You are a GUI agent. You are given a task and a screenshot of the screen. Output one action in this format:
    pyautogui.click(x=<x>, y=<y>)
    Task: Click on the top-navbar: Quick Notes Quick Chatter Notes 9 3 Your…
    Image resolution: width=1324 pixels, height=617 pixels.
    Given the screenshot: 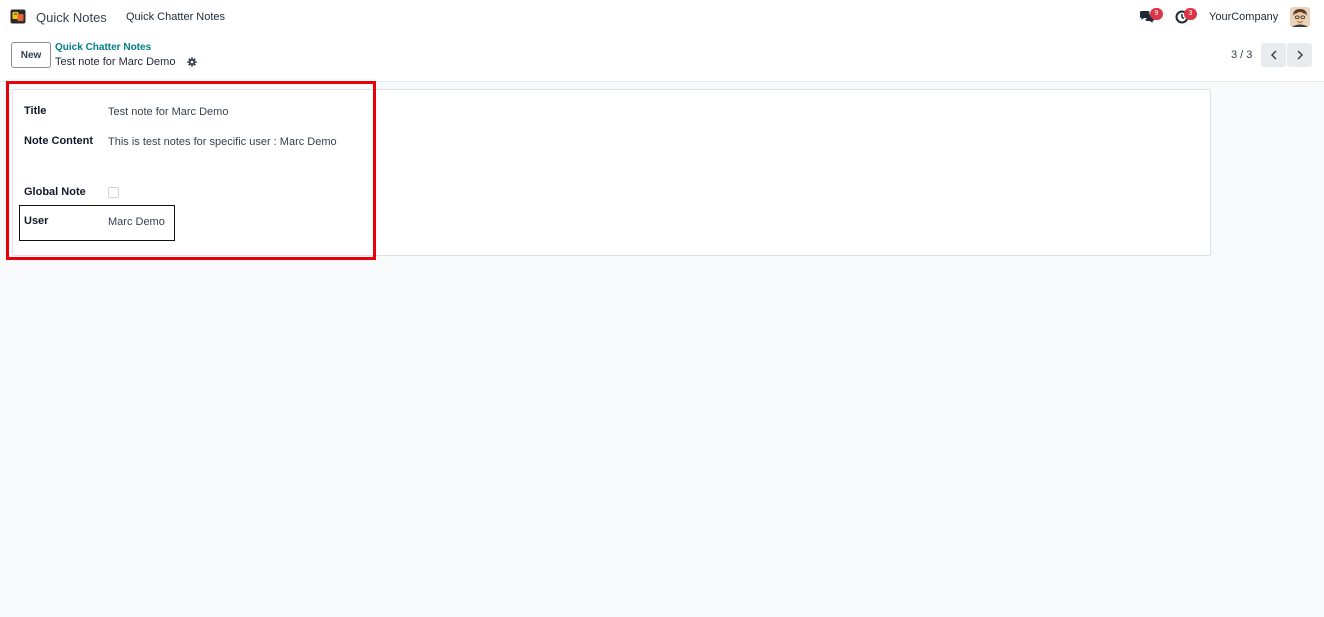 What is the action you would take?
    pyautogui.click(x=662, y=17)
    